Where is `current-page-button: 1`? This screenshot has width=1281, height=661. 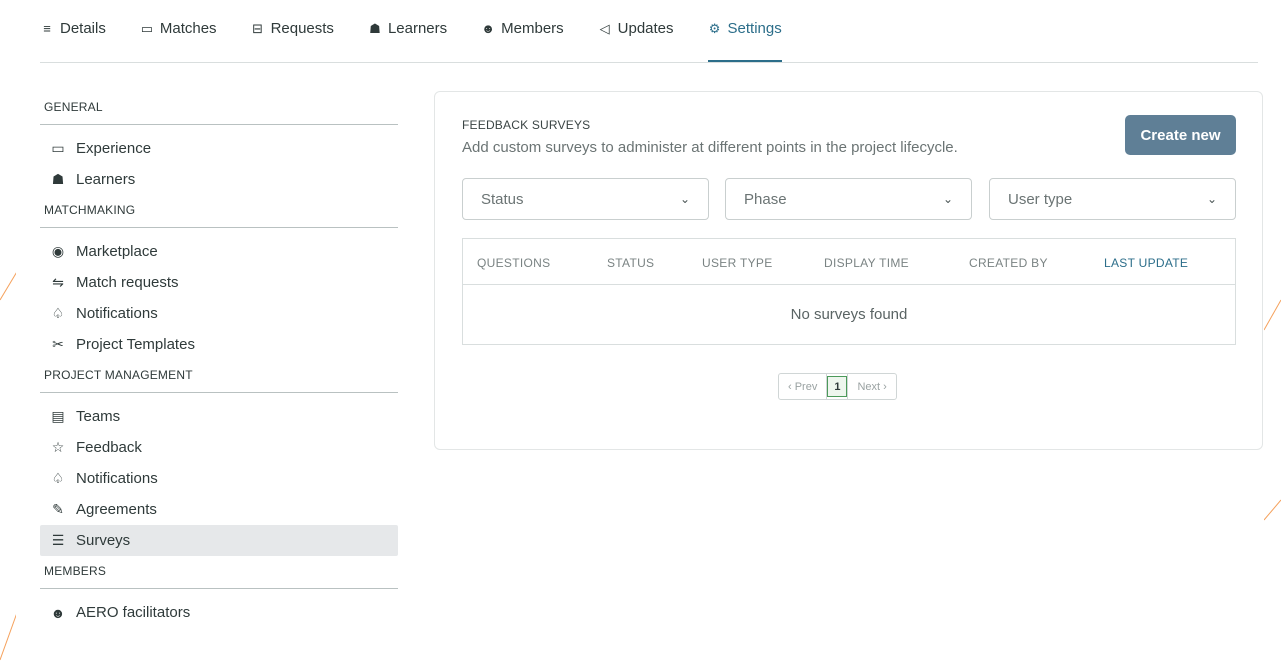
current-page-button: 1 is located at coordinates (837, 386).